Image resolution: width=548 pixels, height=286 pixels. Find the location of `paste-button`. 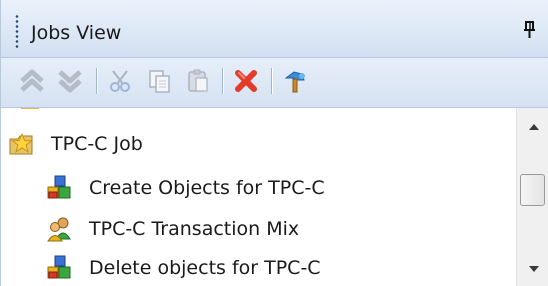

paste-button is located at coordinates (198, 81).